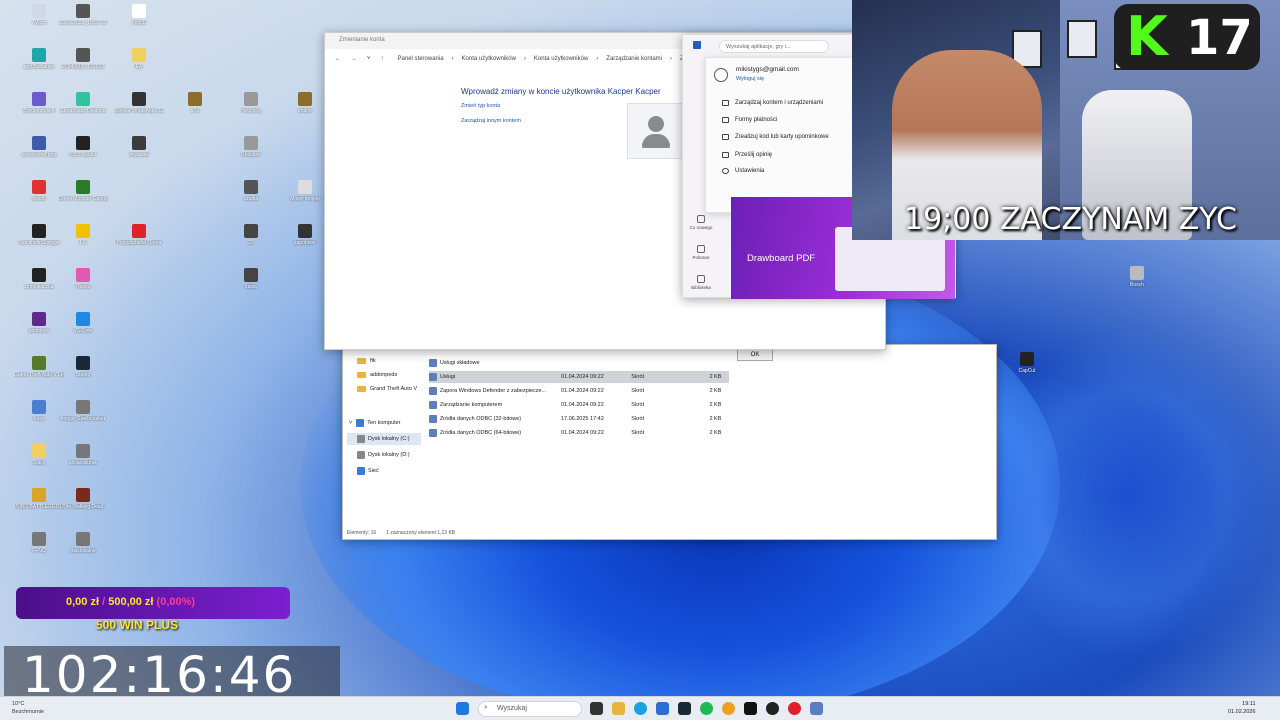 This screenshot has height=720, width=1280. What do you see at coordinates (1027, 363) in the screenshot?
I see `desktop-icon: CapCut` at bounding box center [1027, 363].